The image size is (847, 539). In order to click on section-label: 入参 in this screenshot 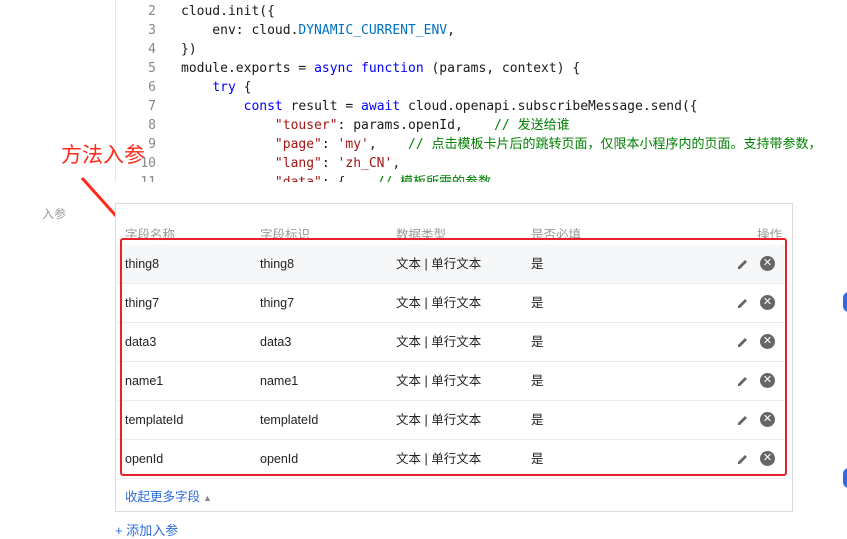, I will do `click(54, 214)`.